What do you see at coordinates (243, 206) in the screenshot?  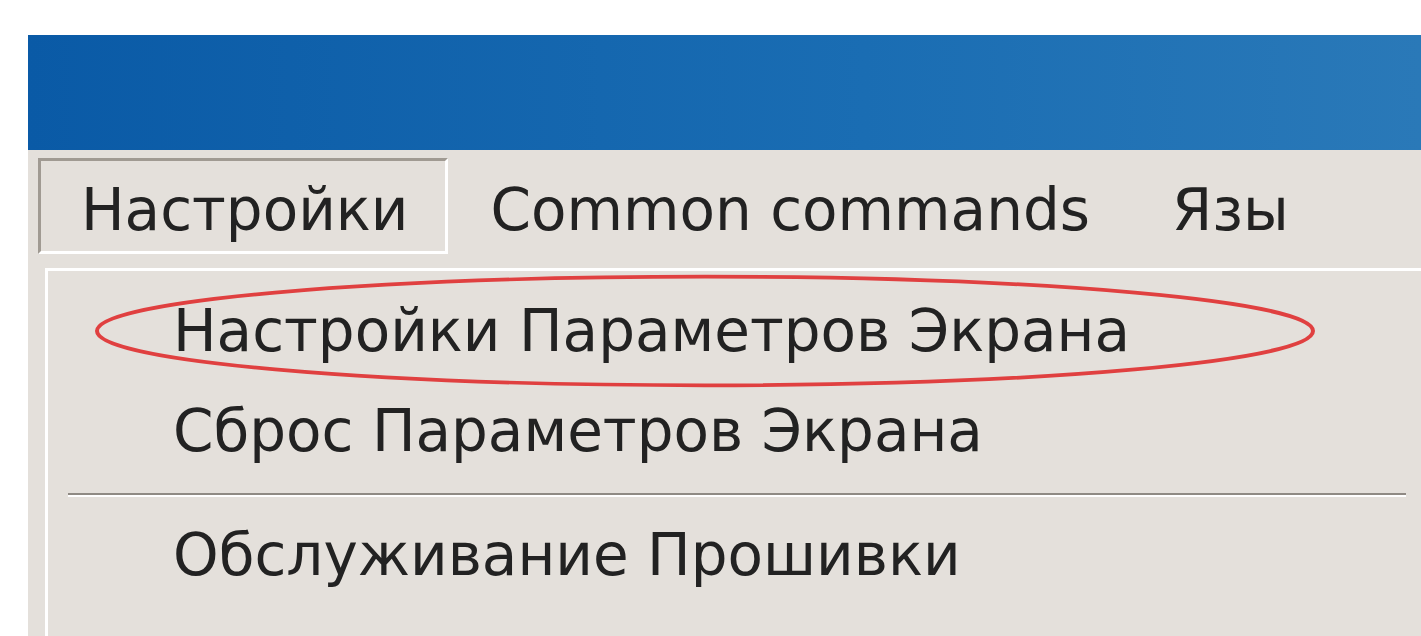 I see `menu-bar-item: Настройки` at bounding box center [243, 206].